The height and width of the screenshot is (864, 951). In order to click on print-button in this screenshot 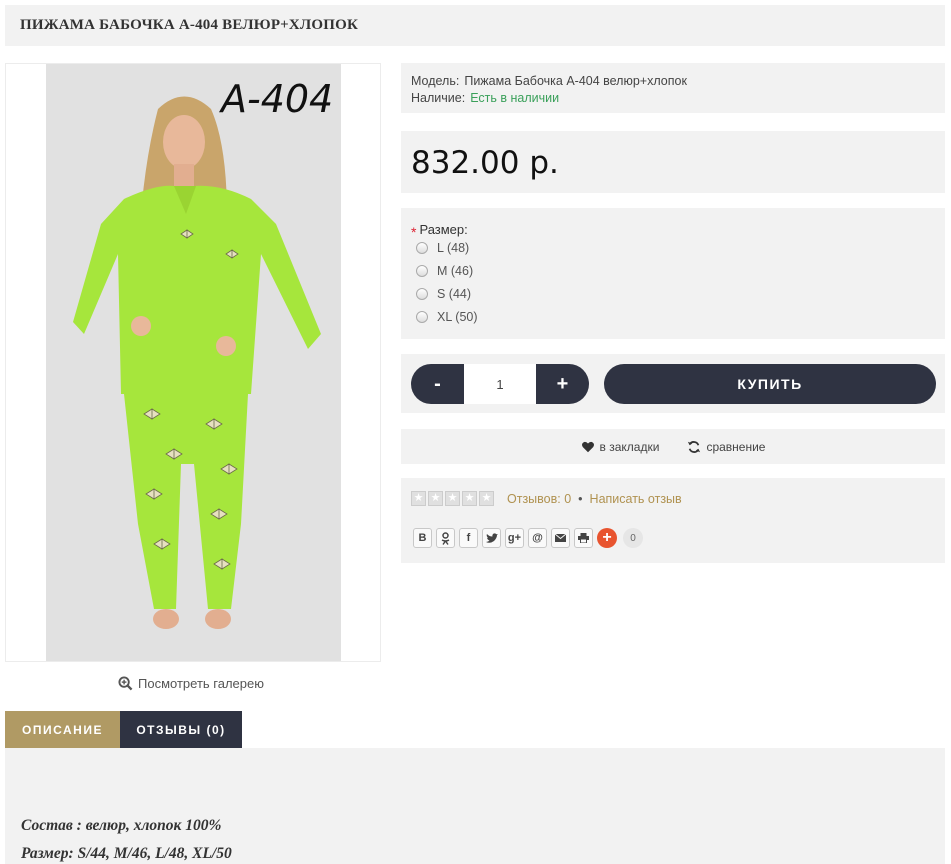, I will do `click(583, 538)`.